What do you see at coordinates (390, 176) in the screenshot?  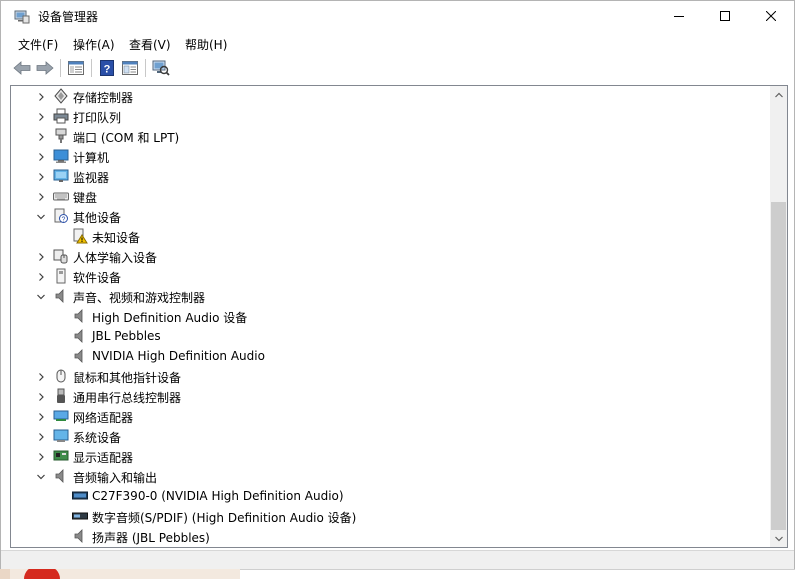 I see `tree-category: 监视器` at bounding box center [390, 176].